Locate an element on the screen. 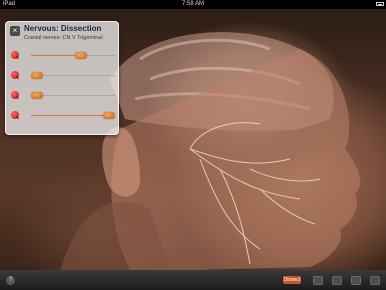 The width and height of the screenshot is (386, 290). help-button: ? is located at coordinates (10, 280).